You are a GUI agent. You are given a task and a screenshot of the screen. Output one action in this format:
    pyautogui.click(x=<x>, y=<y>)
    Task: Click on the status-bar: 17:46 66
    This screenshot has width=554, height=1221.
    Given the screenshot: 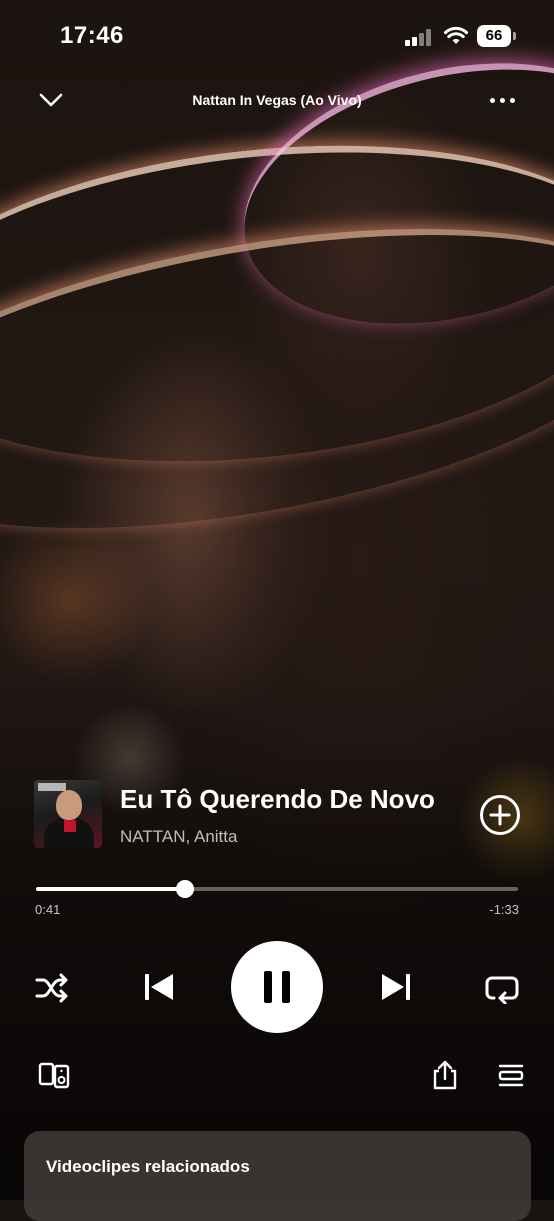 What is the action you would take?
    pyautogui.click(x=277, y=35)
    